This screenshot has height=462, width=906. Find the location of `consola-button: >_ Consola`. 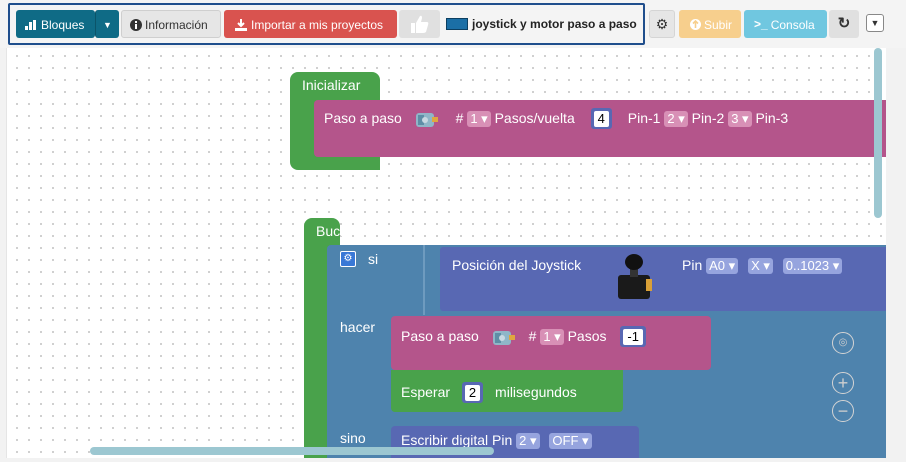

consola-button: >_ Consola is located at coordinates (785, 24).